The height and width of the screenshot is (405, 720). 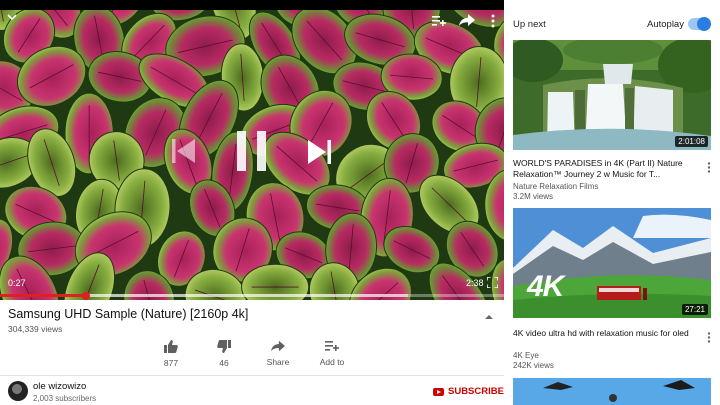 I want to click on progress-bar, so click(x=252, y=295).